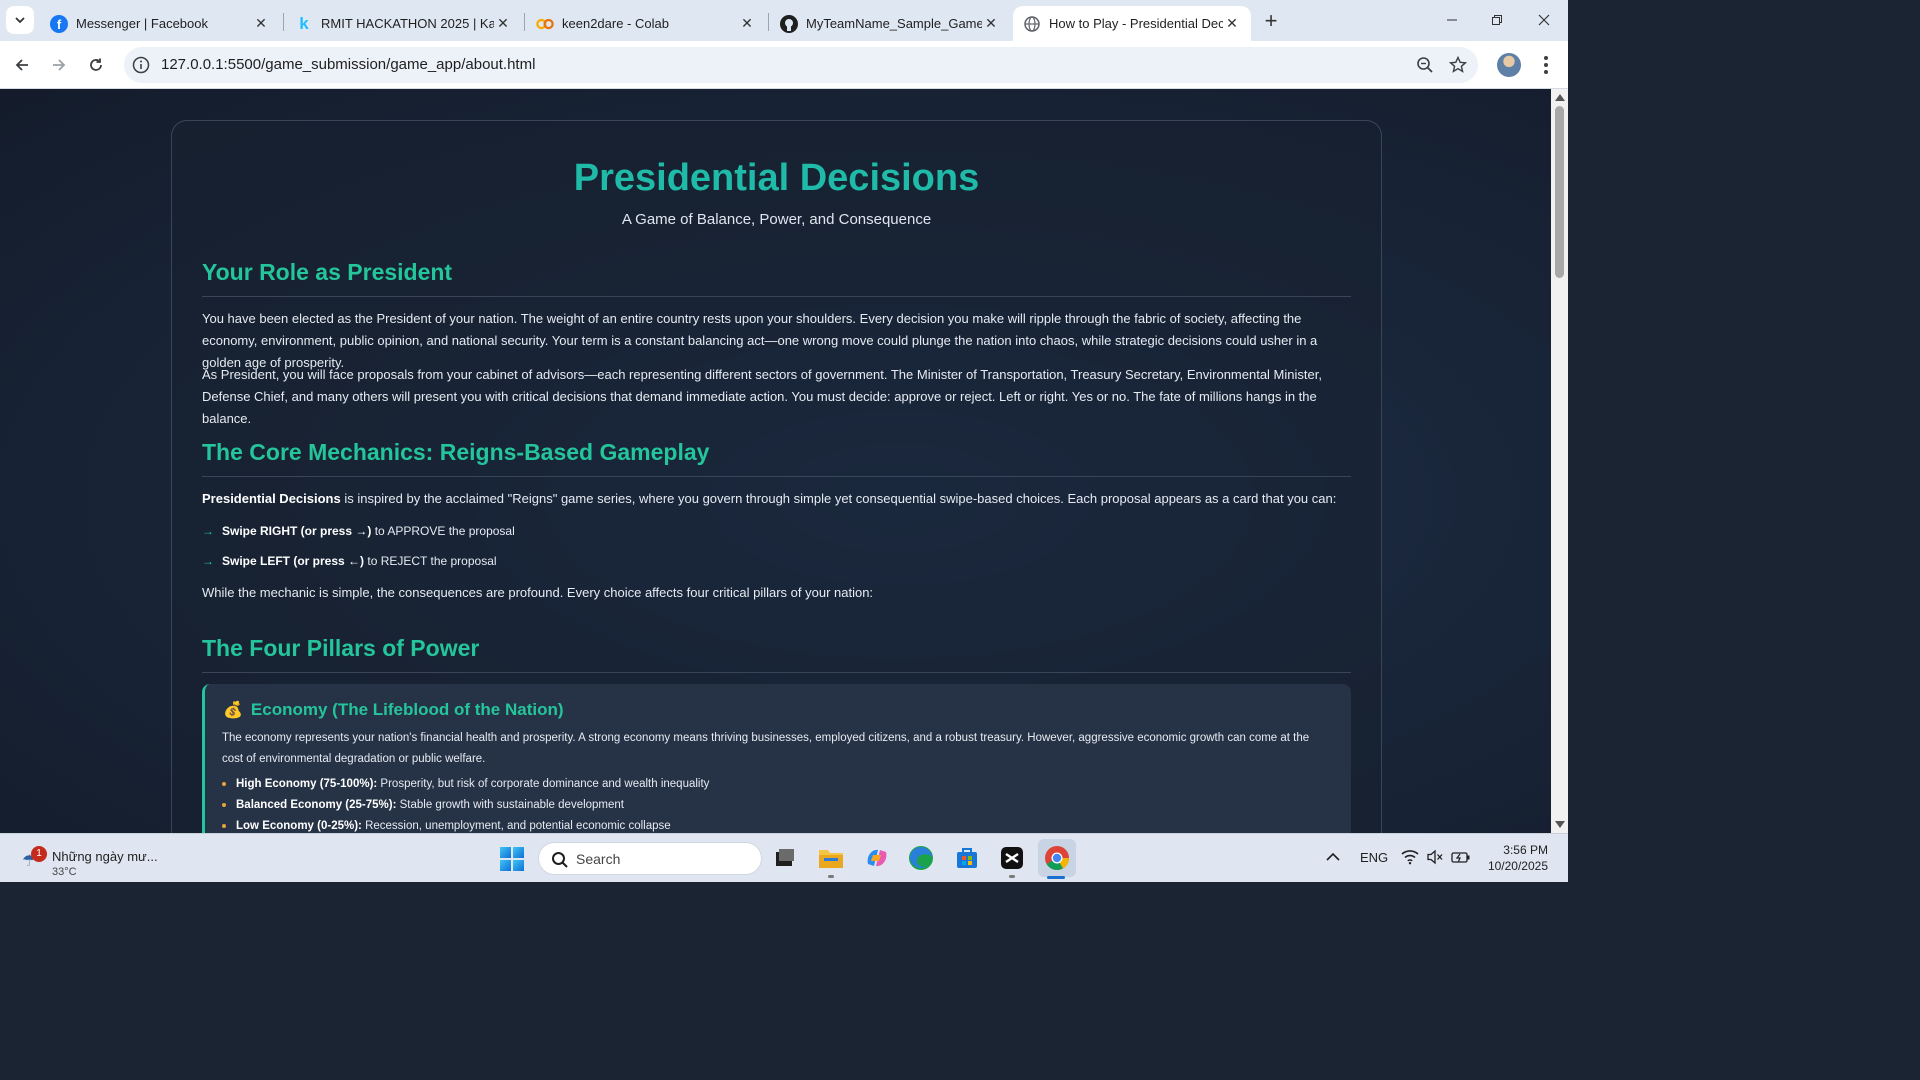 This screenshot has width=1920, height=1080. I want to click on tab-github: MyTeamName_Sample_Game_Project ✕, so click(890, 23).